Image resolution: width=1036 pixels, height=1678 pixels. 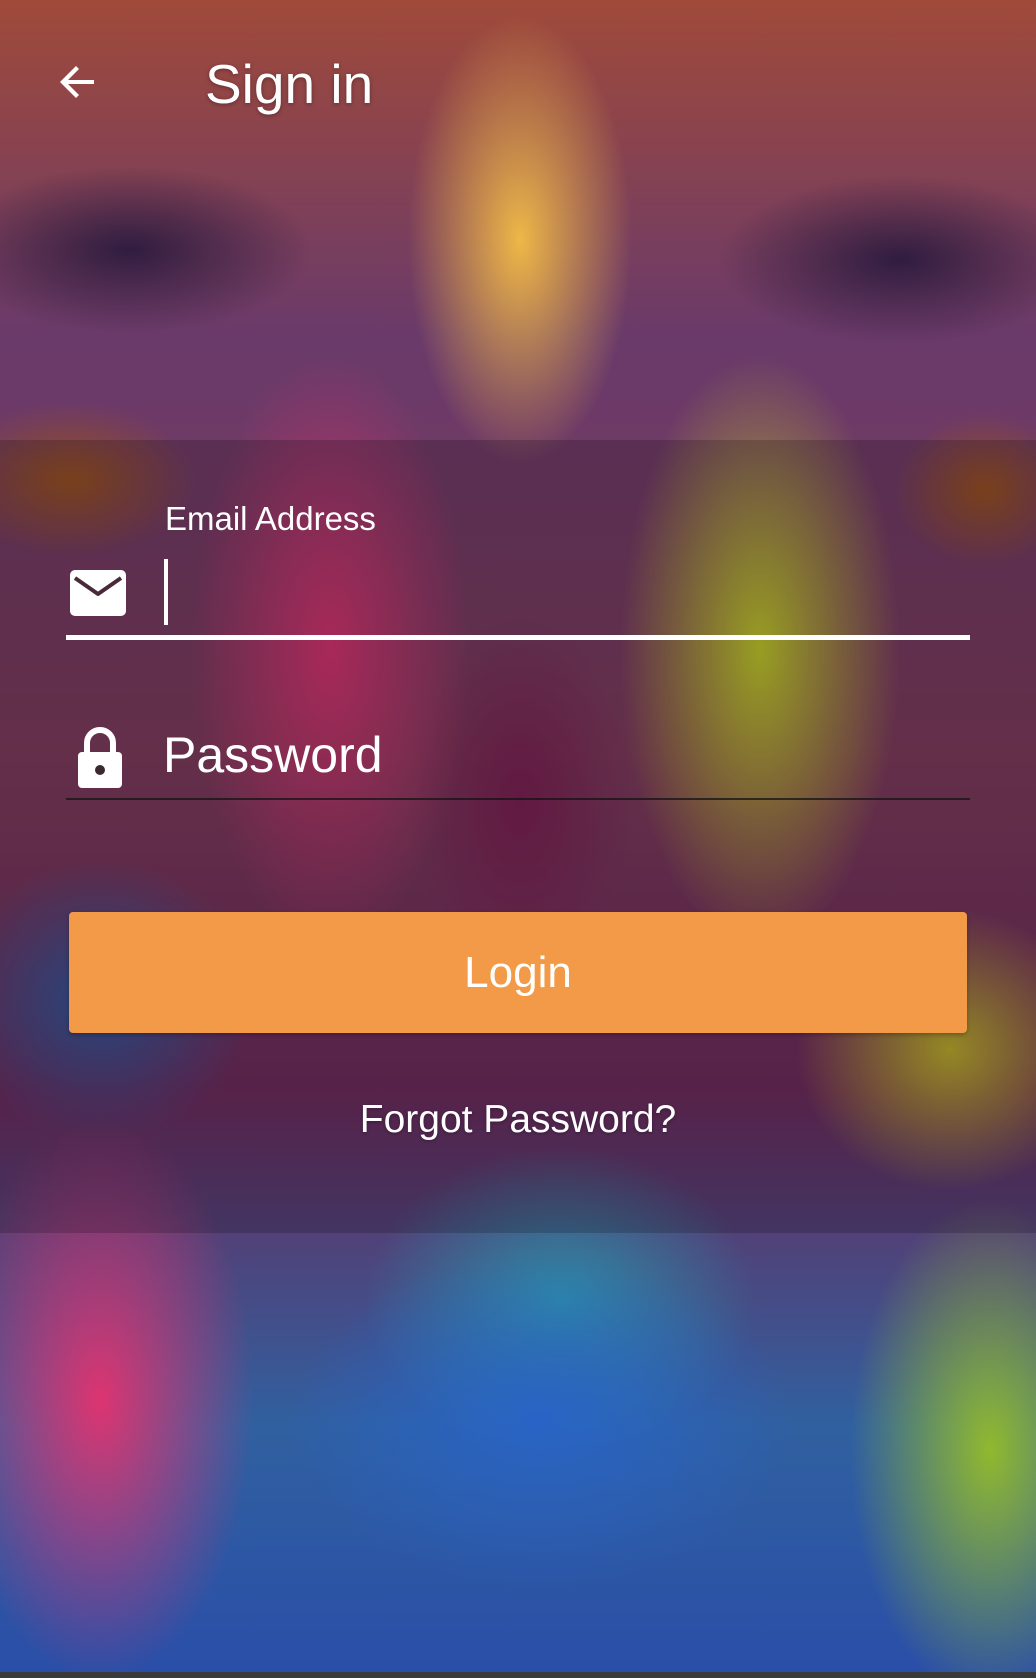 I want to click on password-input, so click(x=563, y=755).